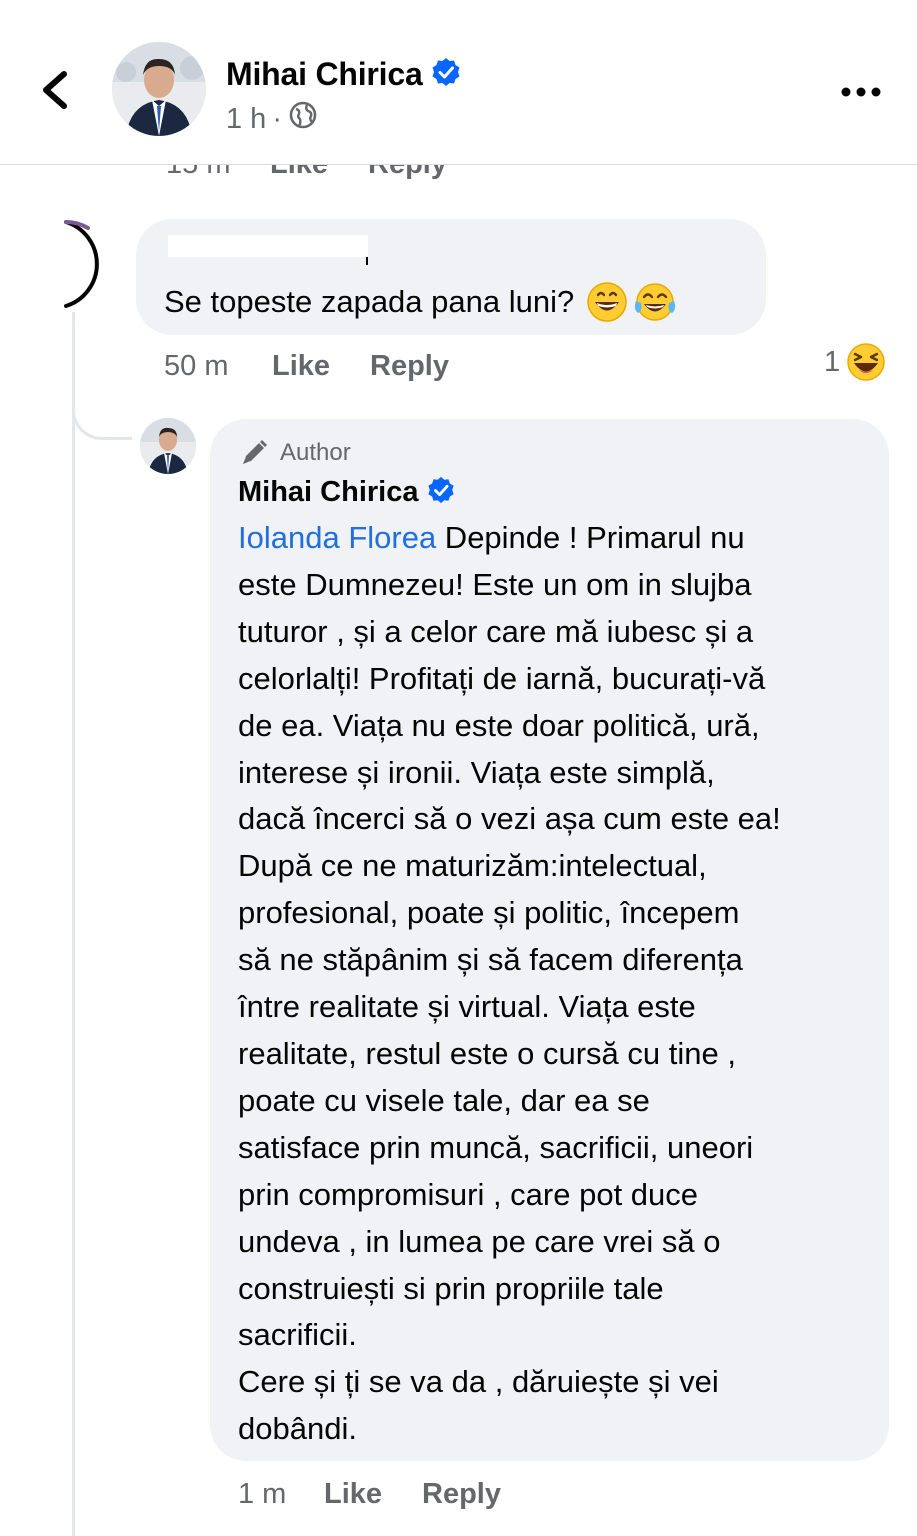  I want to click on reply-line: construiești si prin propriile tale, so click(451, 1288).